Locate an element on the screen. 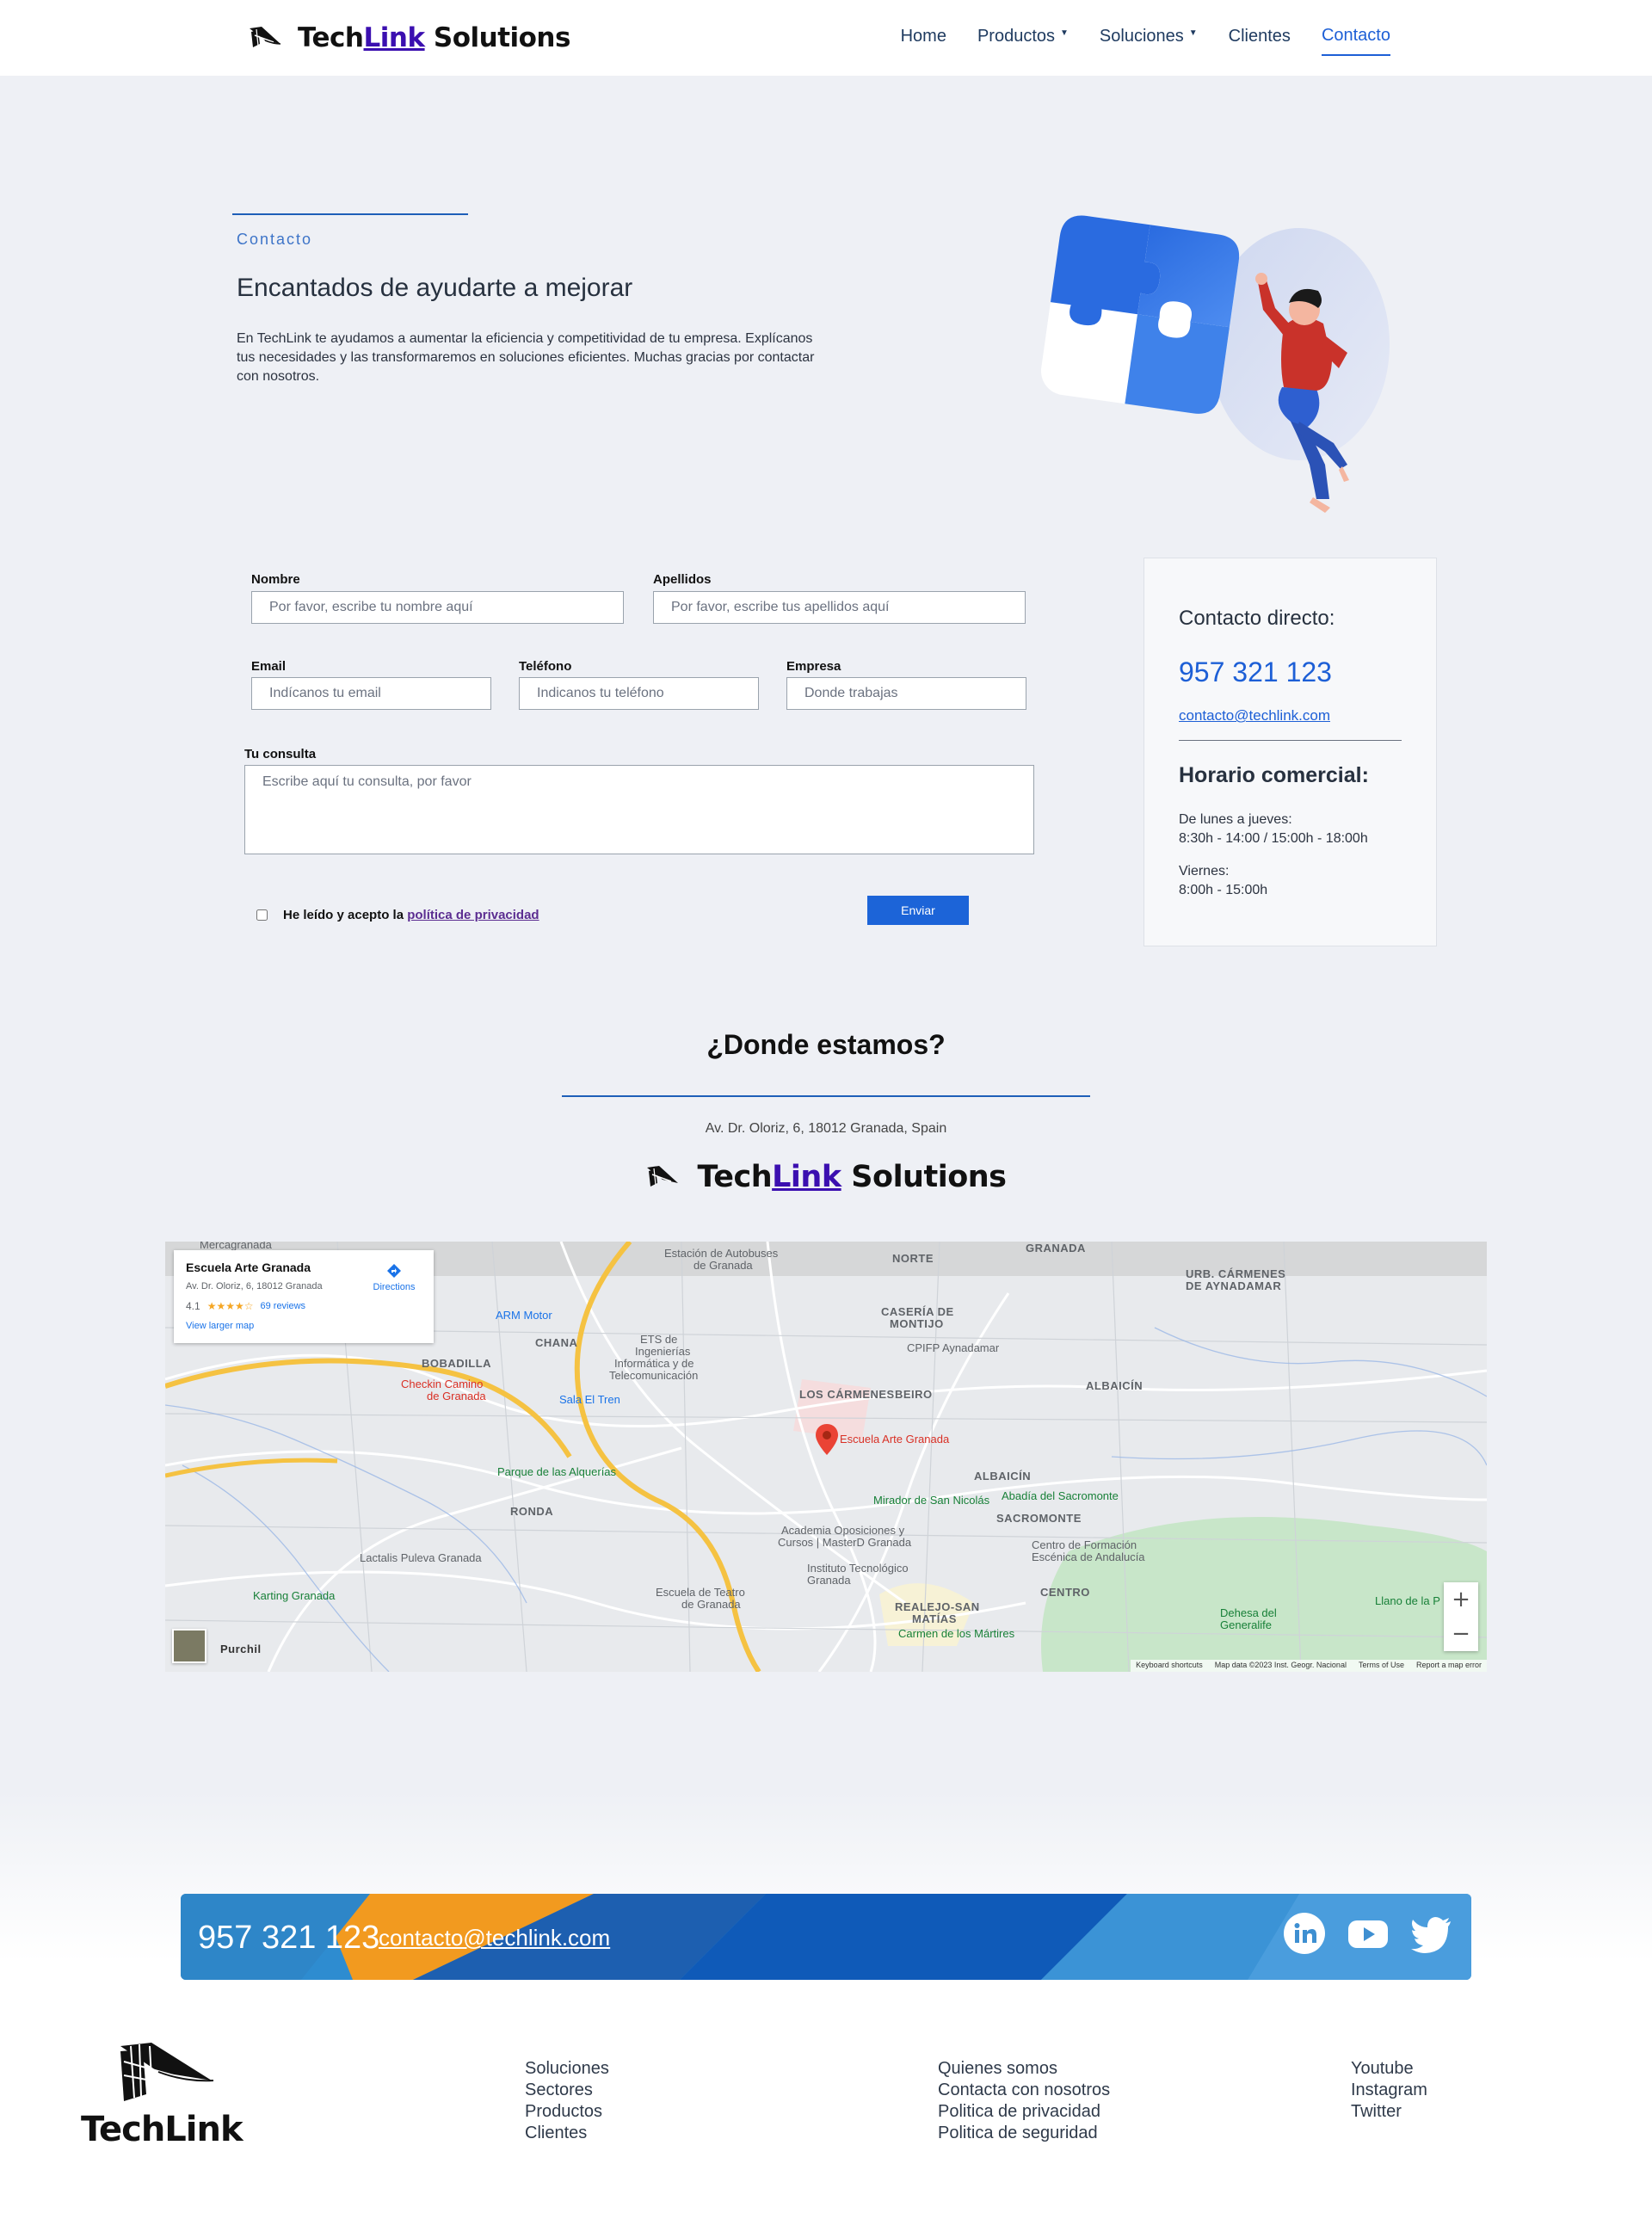 Image resolution: width=1652 pixels, height=2213 pixels. nav-home: Home is located at coordinates (923, 41).